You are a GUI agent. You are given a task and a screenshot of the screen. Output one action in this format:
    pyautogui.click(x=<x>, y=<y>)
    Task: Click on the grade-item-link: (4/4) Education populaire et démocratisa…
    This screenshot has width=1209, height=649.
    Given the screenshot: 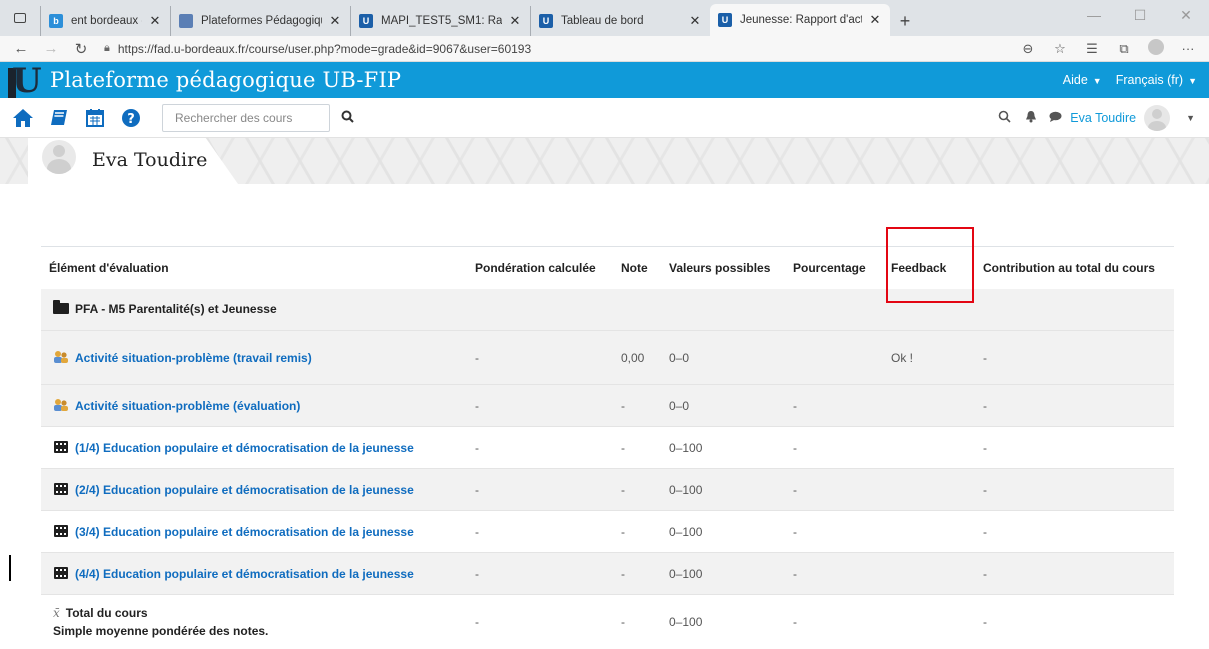 What is the action you would take?
    pyautogui.click(x=244, y=574)
    